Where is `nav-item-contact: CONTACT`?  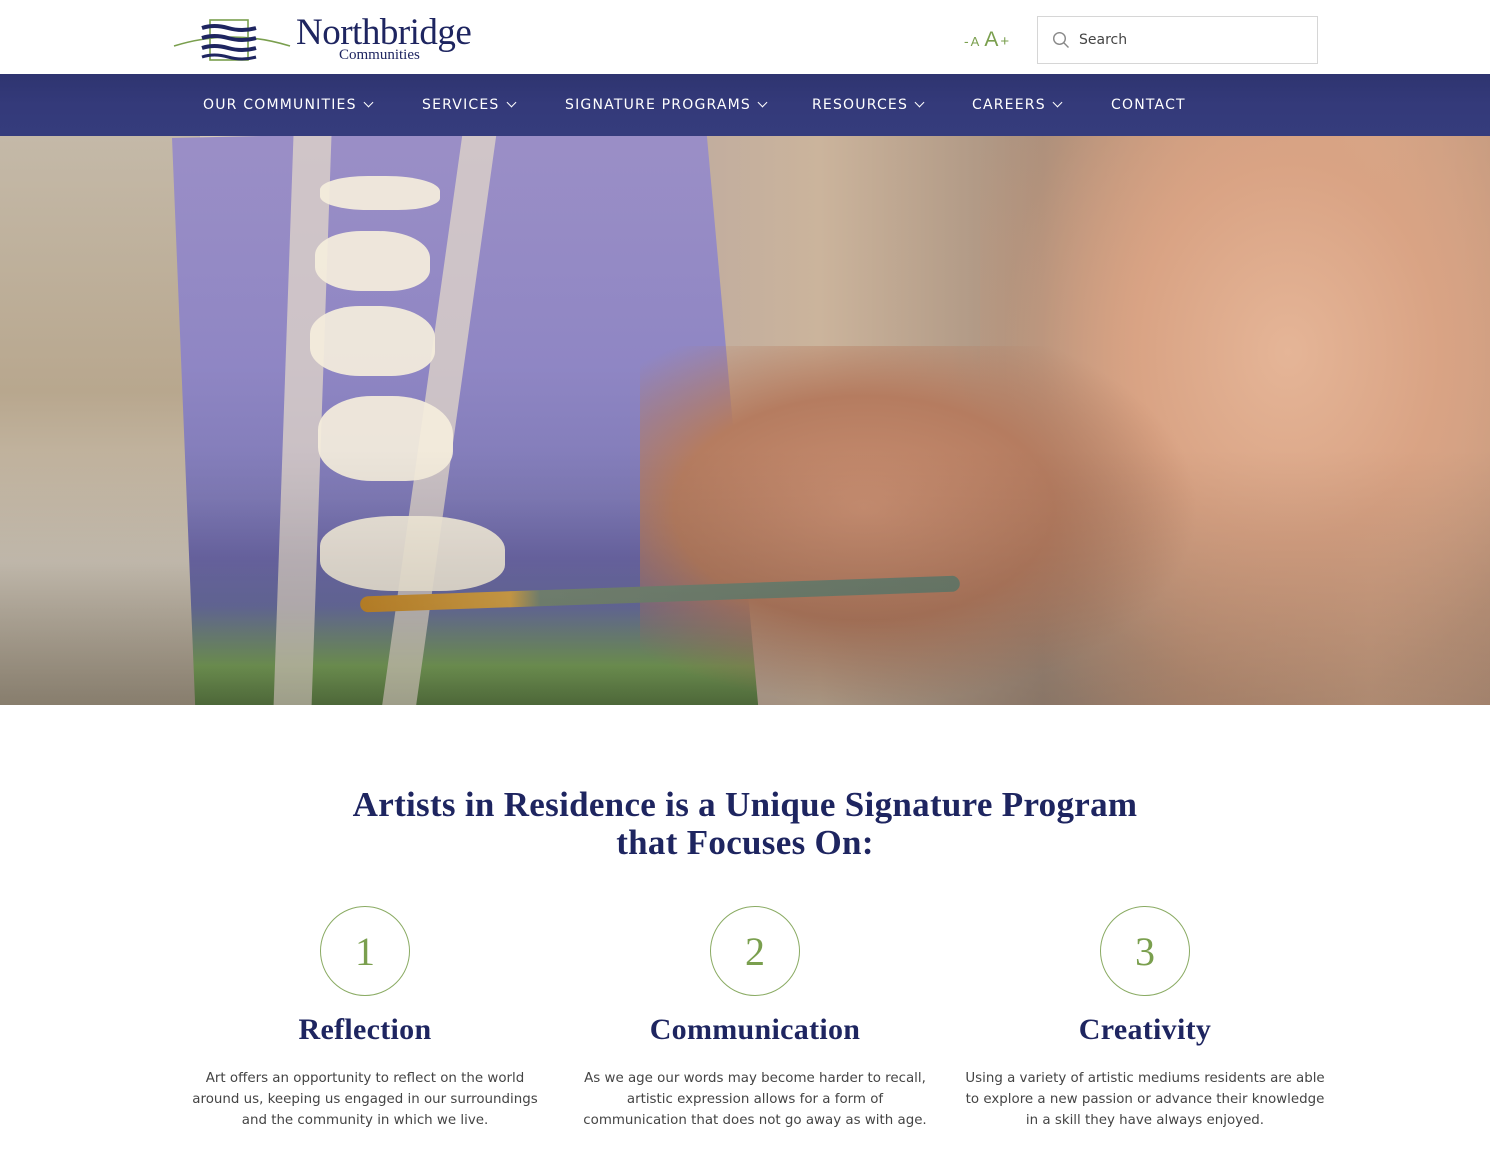
nav-item-contact: CONTACT is located at coordinates (1148, 105).